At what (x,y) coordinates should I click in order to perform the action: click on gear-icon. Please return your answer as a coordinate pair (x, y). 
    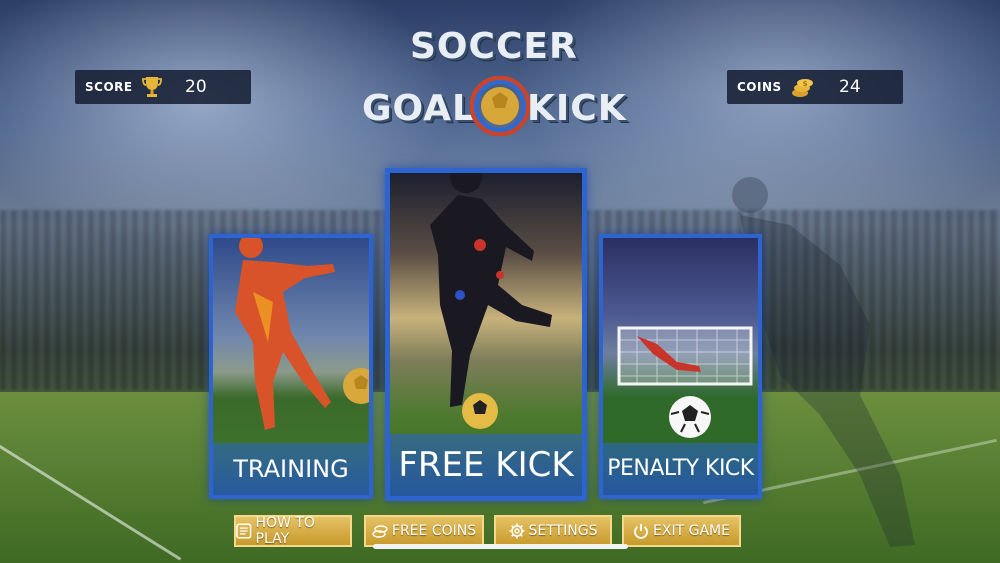
    Looking at the image, I should click on (517, 531).